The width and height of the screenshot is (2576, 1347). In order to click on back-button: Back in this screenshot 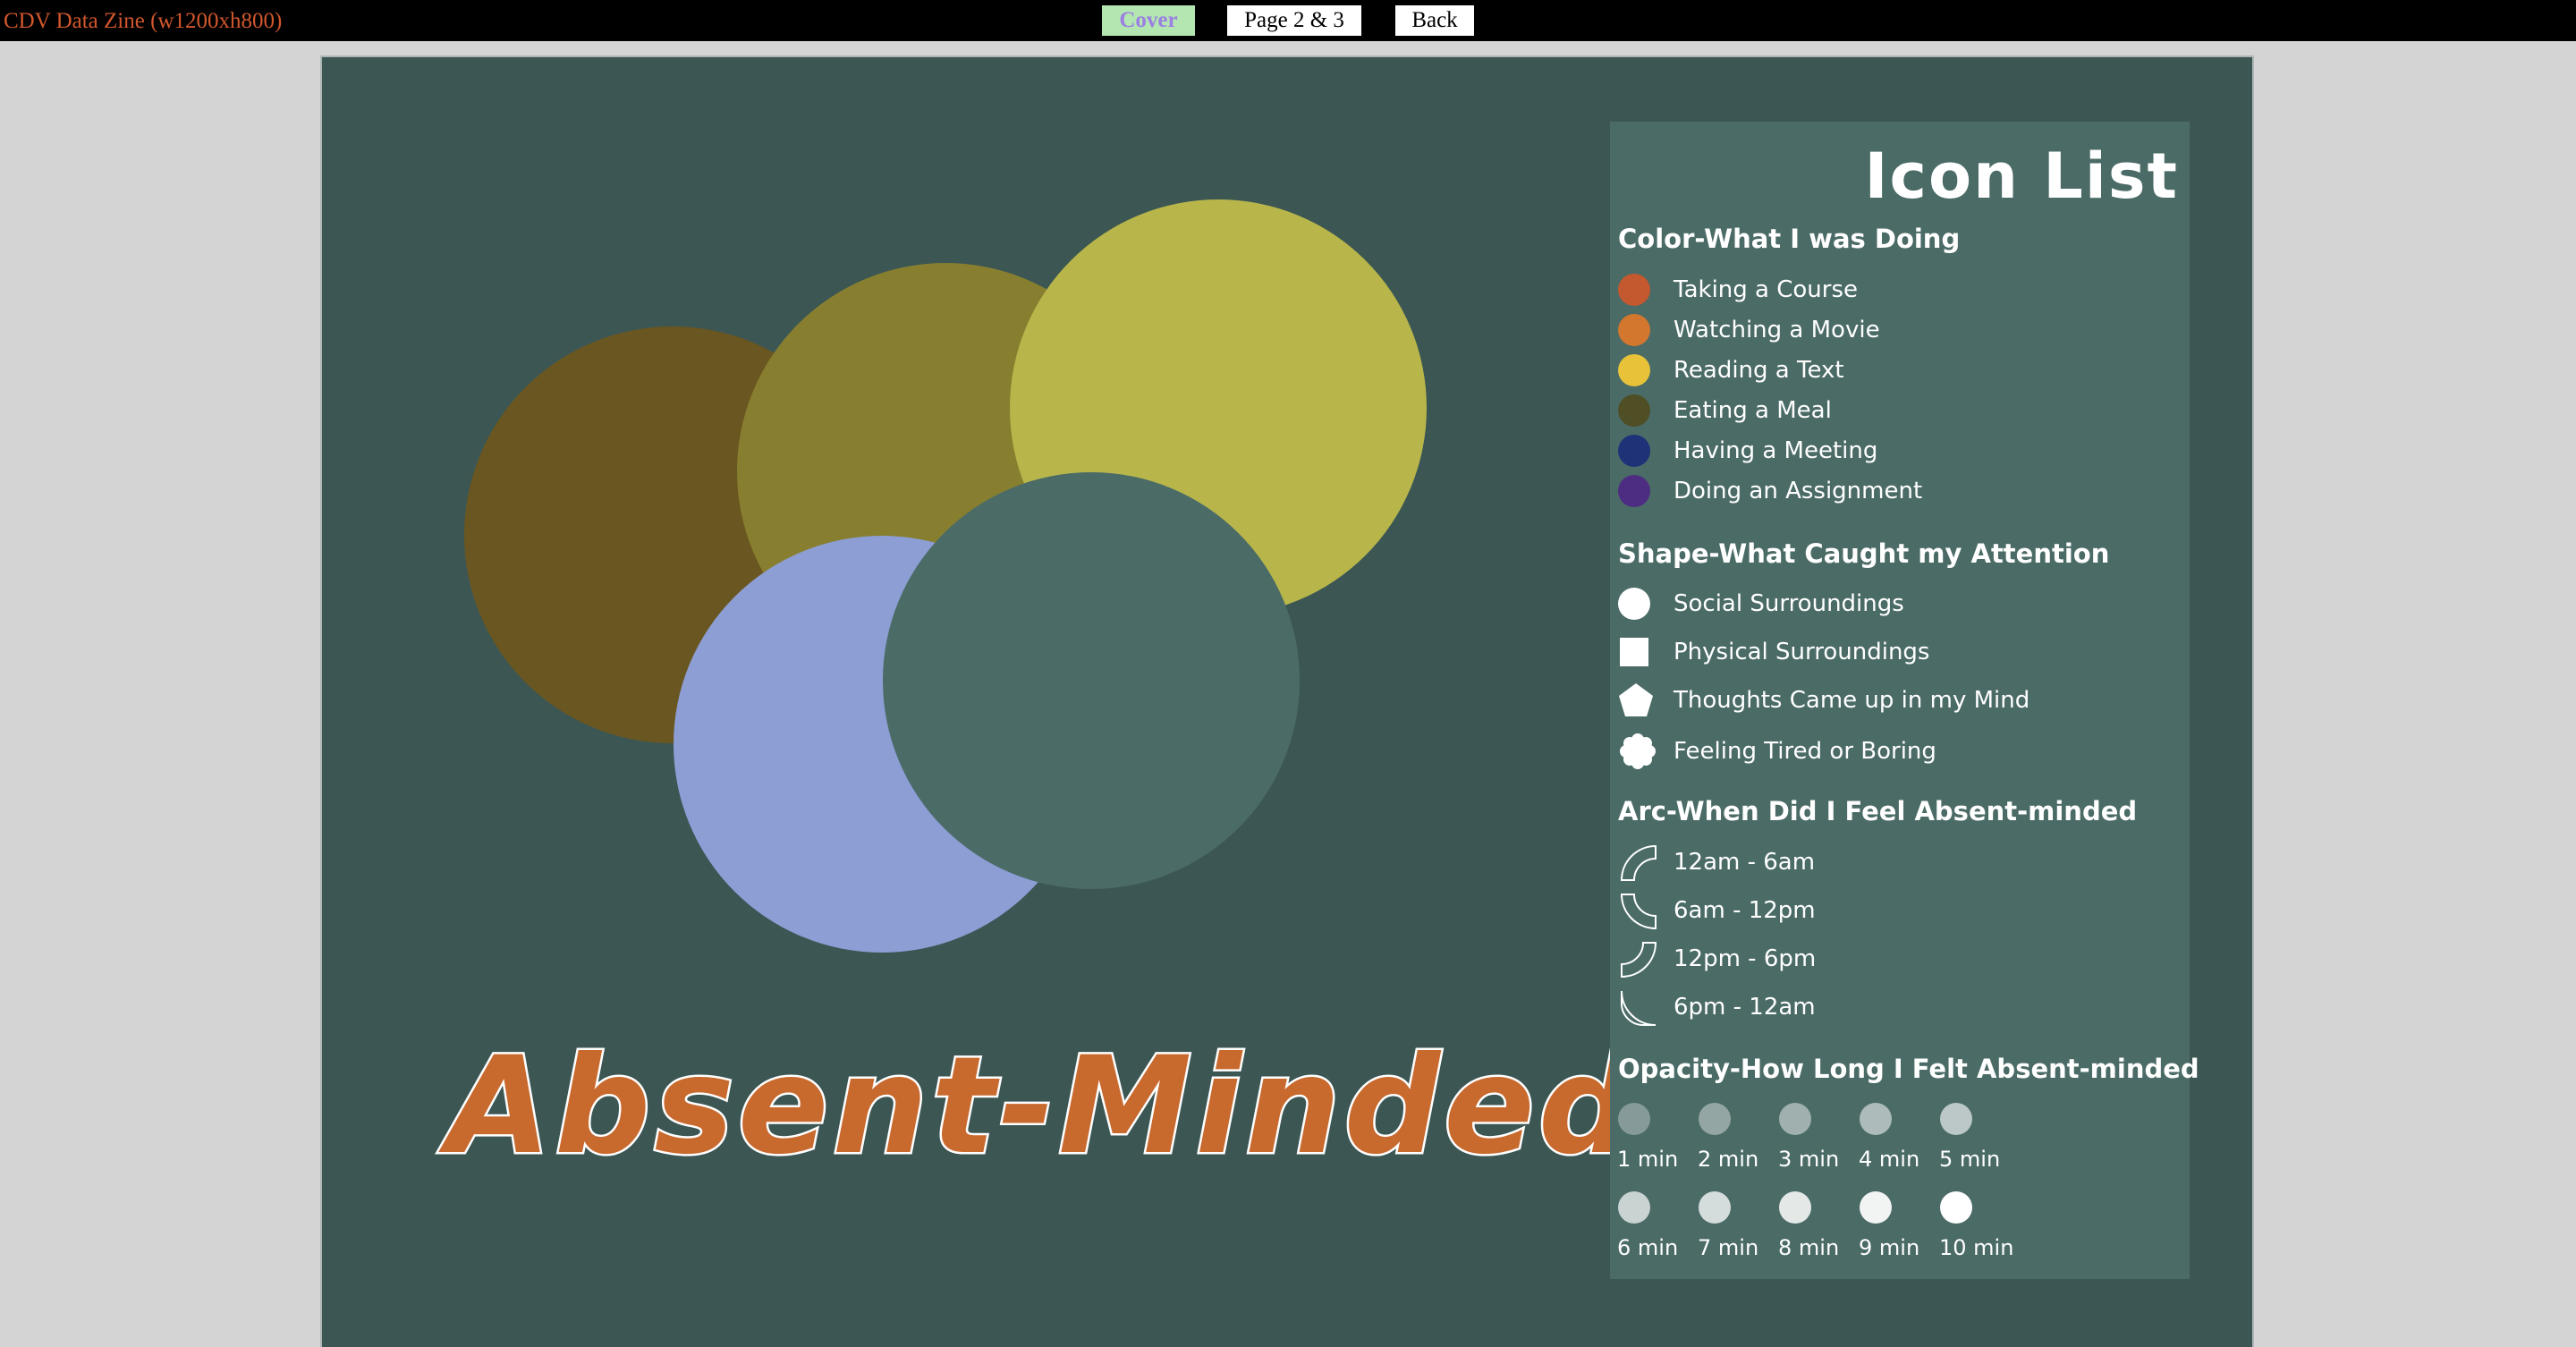, I will do `click(1434, 20)`.